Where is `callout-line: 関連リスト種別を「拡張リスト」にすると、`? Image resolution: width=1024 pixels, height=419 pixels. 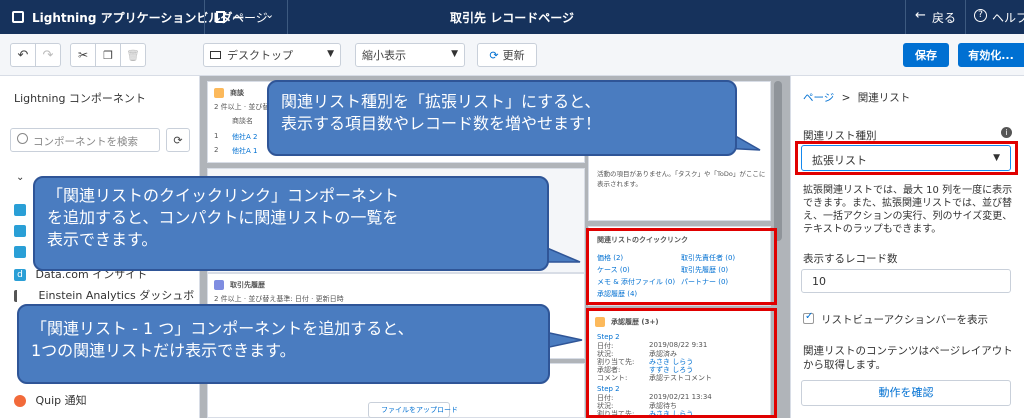 callout-line: 関連リスト種別を「拡張リスト」にすると、 is located at coordinates (441, 101).